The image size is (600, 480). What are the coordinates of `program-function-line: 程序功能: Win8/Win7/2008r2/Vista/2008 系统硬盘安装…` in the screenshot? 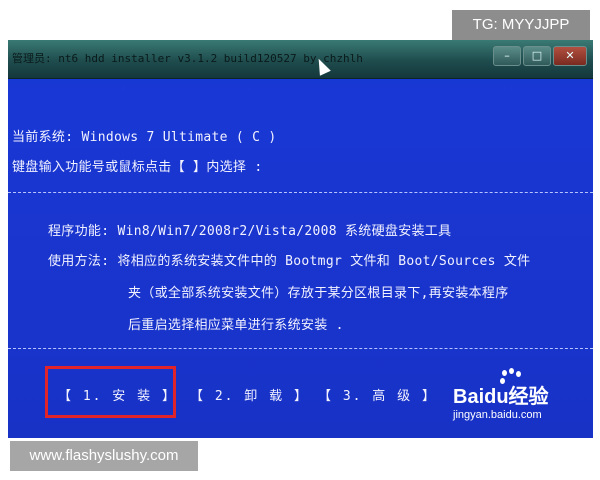 It's located at (250, 231).